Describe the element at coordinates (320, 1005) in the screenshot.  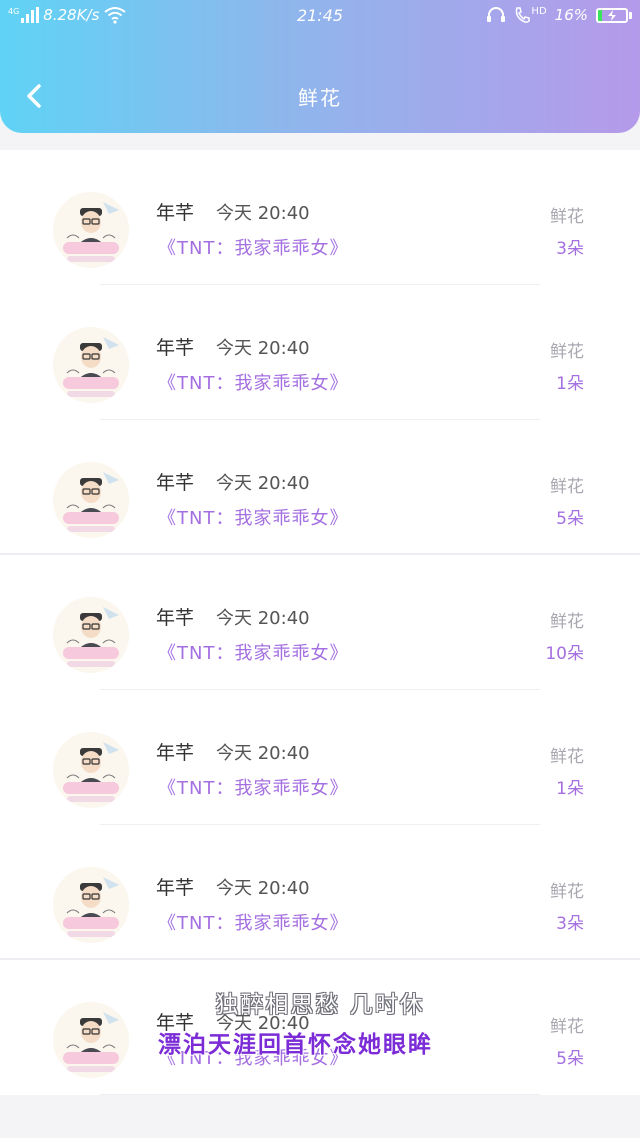
I see `lyric-overlay-line-1: 独醉相思愁 几时休` at that location.